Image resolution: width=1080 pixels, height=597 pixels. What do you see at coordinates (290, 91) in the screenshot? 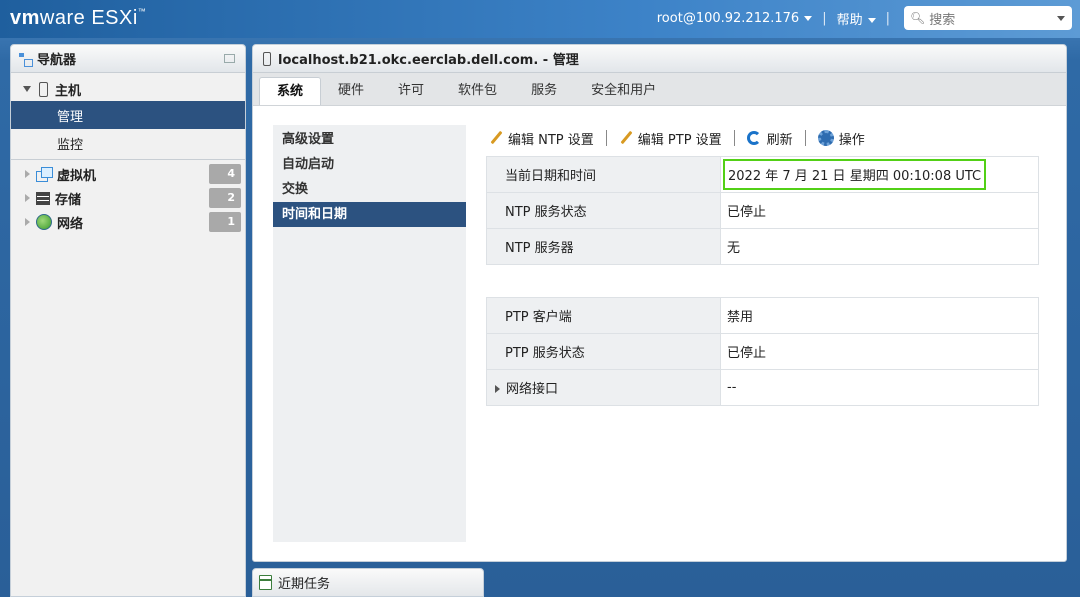
I see `tab-system: 系统` at bounding box center [290, 91].